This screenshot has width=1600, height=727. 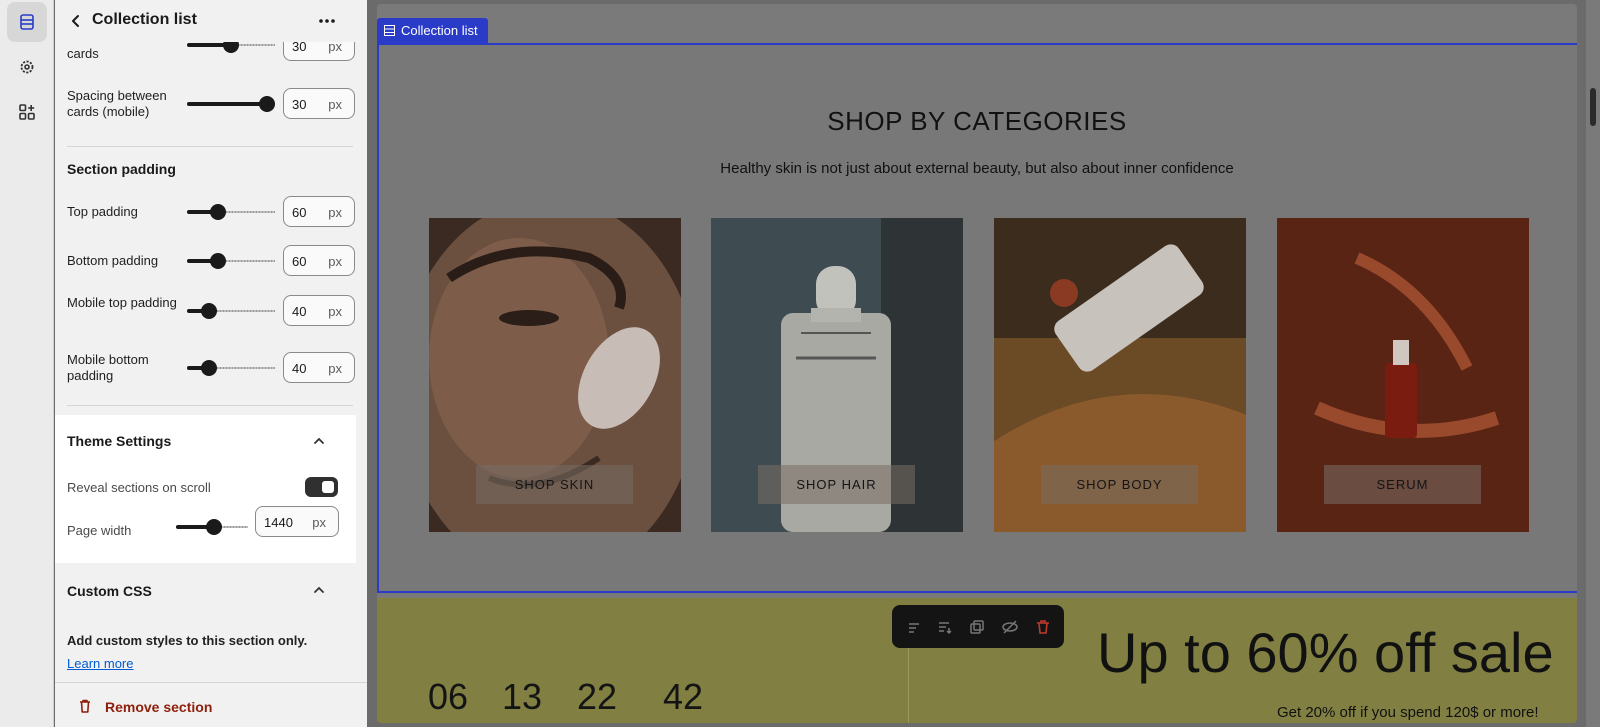 I want to click on section-padding-title: Section padding, so click(x=121, y=169).